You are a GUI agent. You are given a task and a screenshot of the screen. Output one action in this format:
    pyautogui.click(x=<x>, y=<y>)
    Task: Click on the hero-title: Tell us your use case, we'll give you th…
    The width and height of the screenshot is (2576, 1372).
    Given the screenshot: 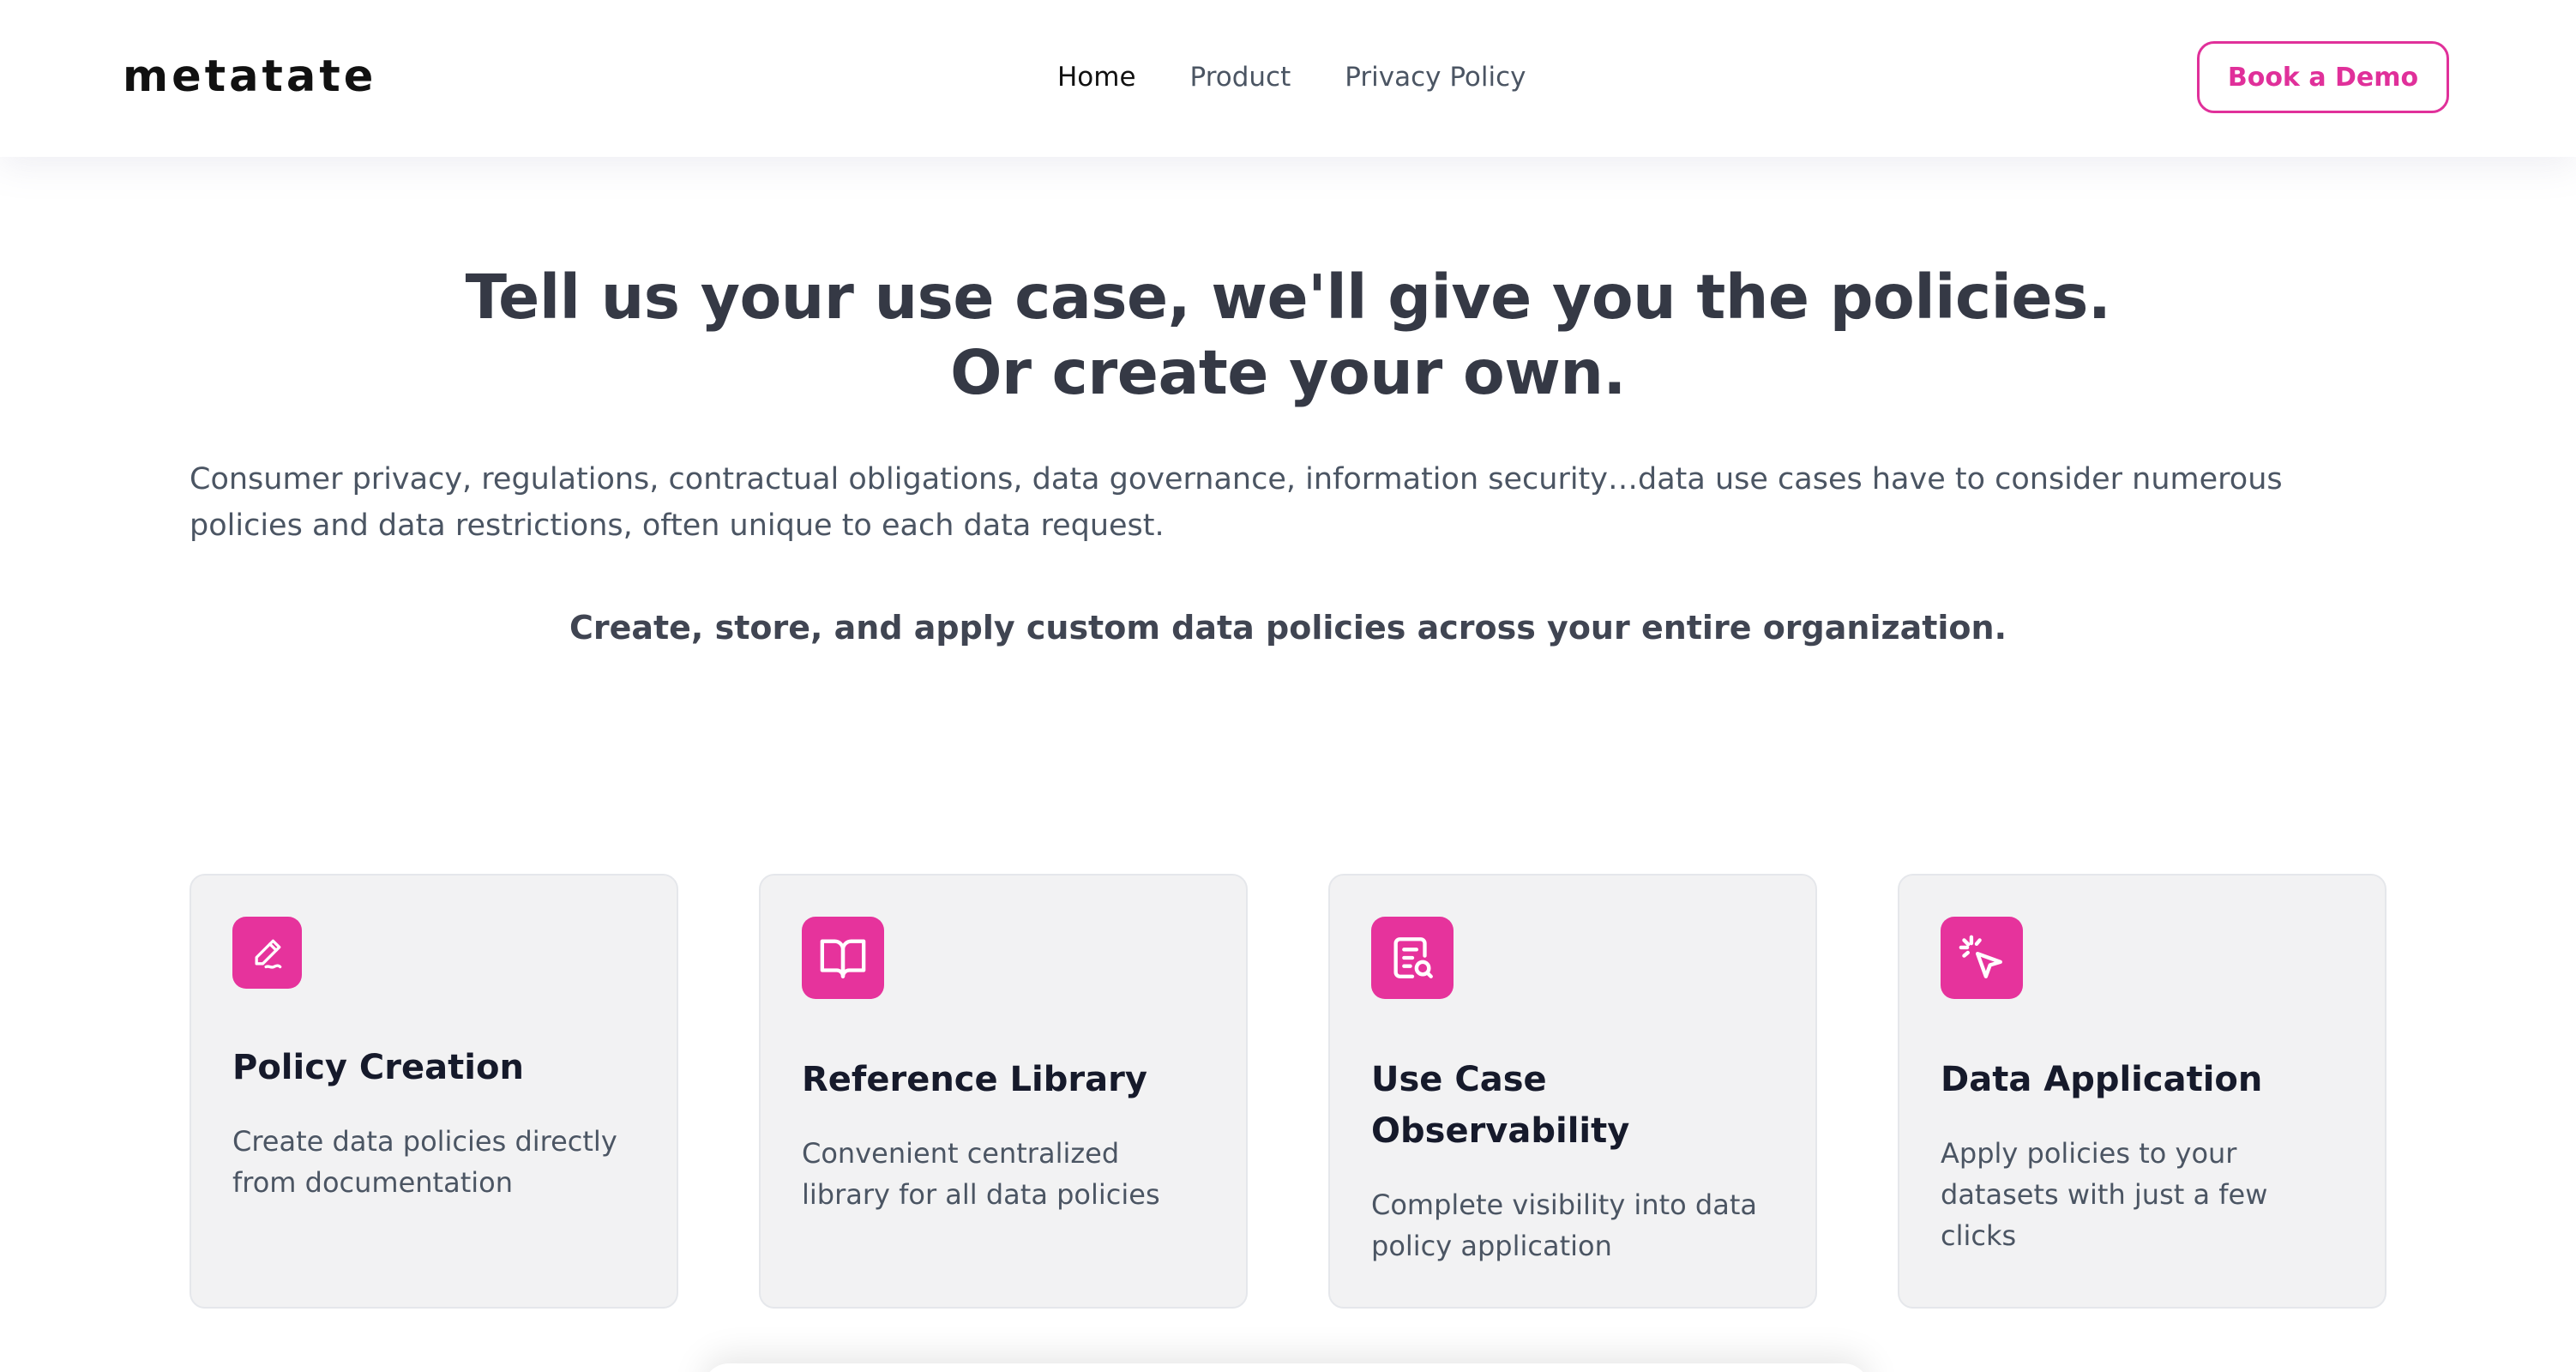 What is the action you would take?
    pyautogui.click(x=1288, y=336)
    